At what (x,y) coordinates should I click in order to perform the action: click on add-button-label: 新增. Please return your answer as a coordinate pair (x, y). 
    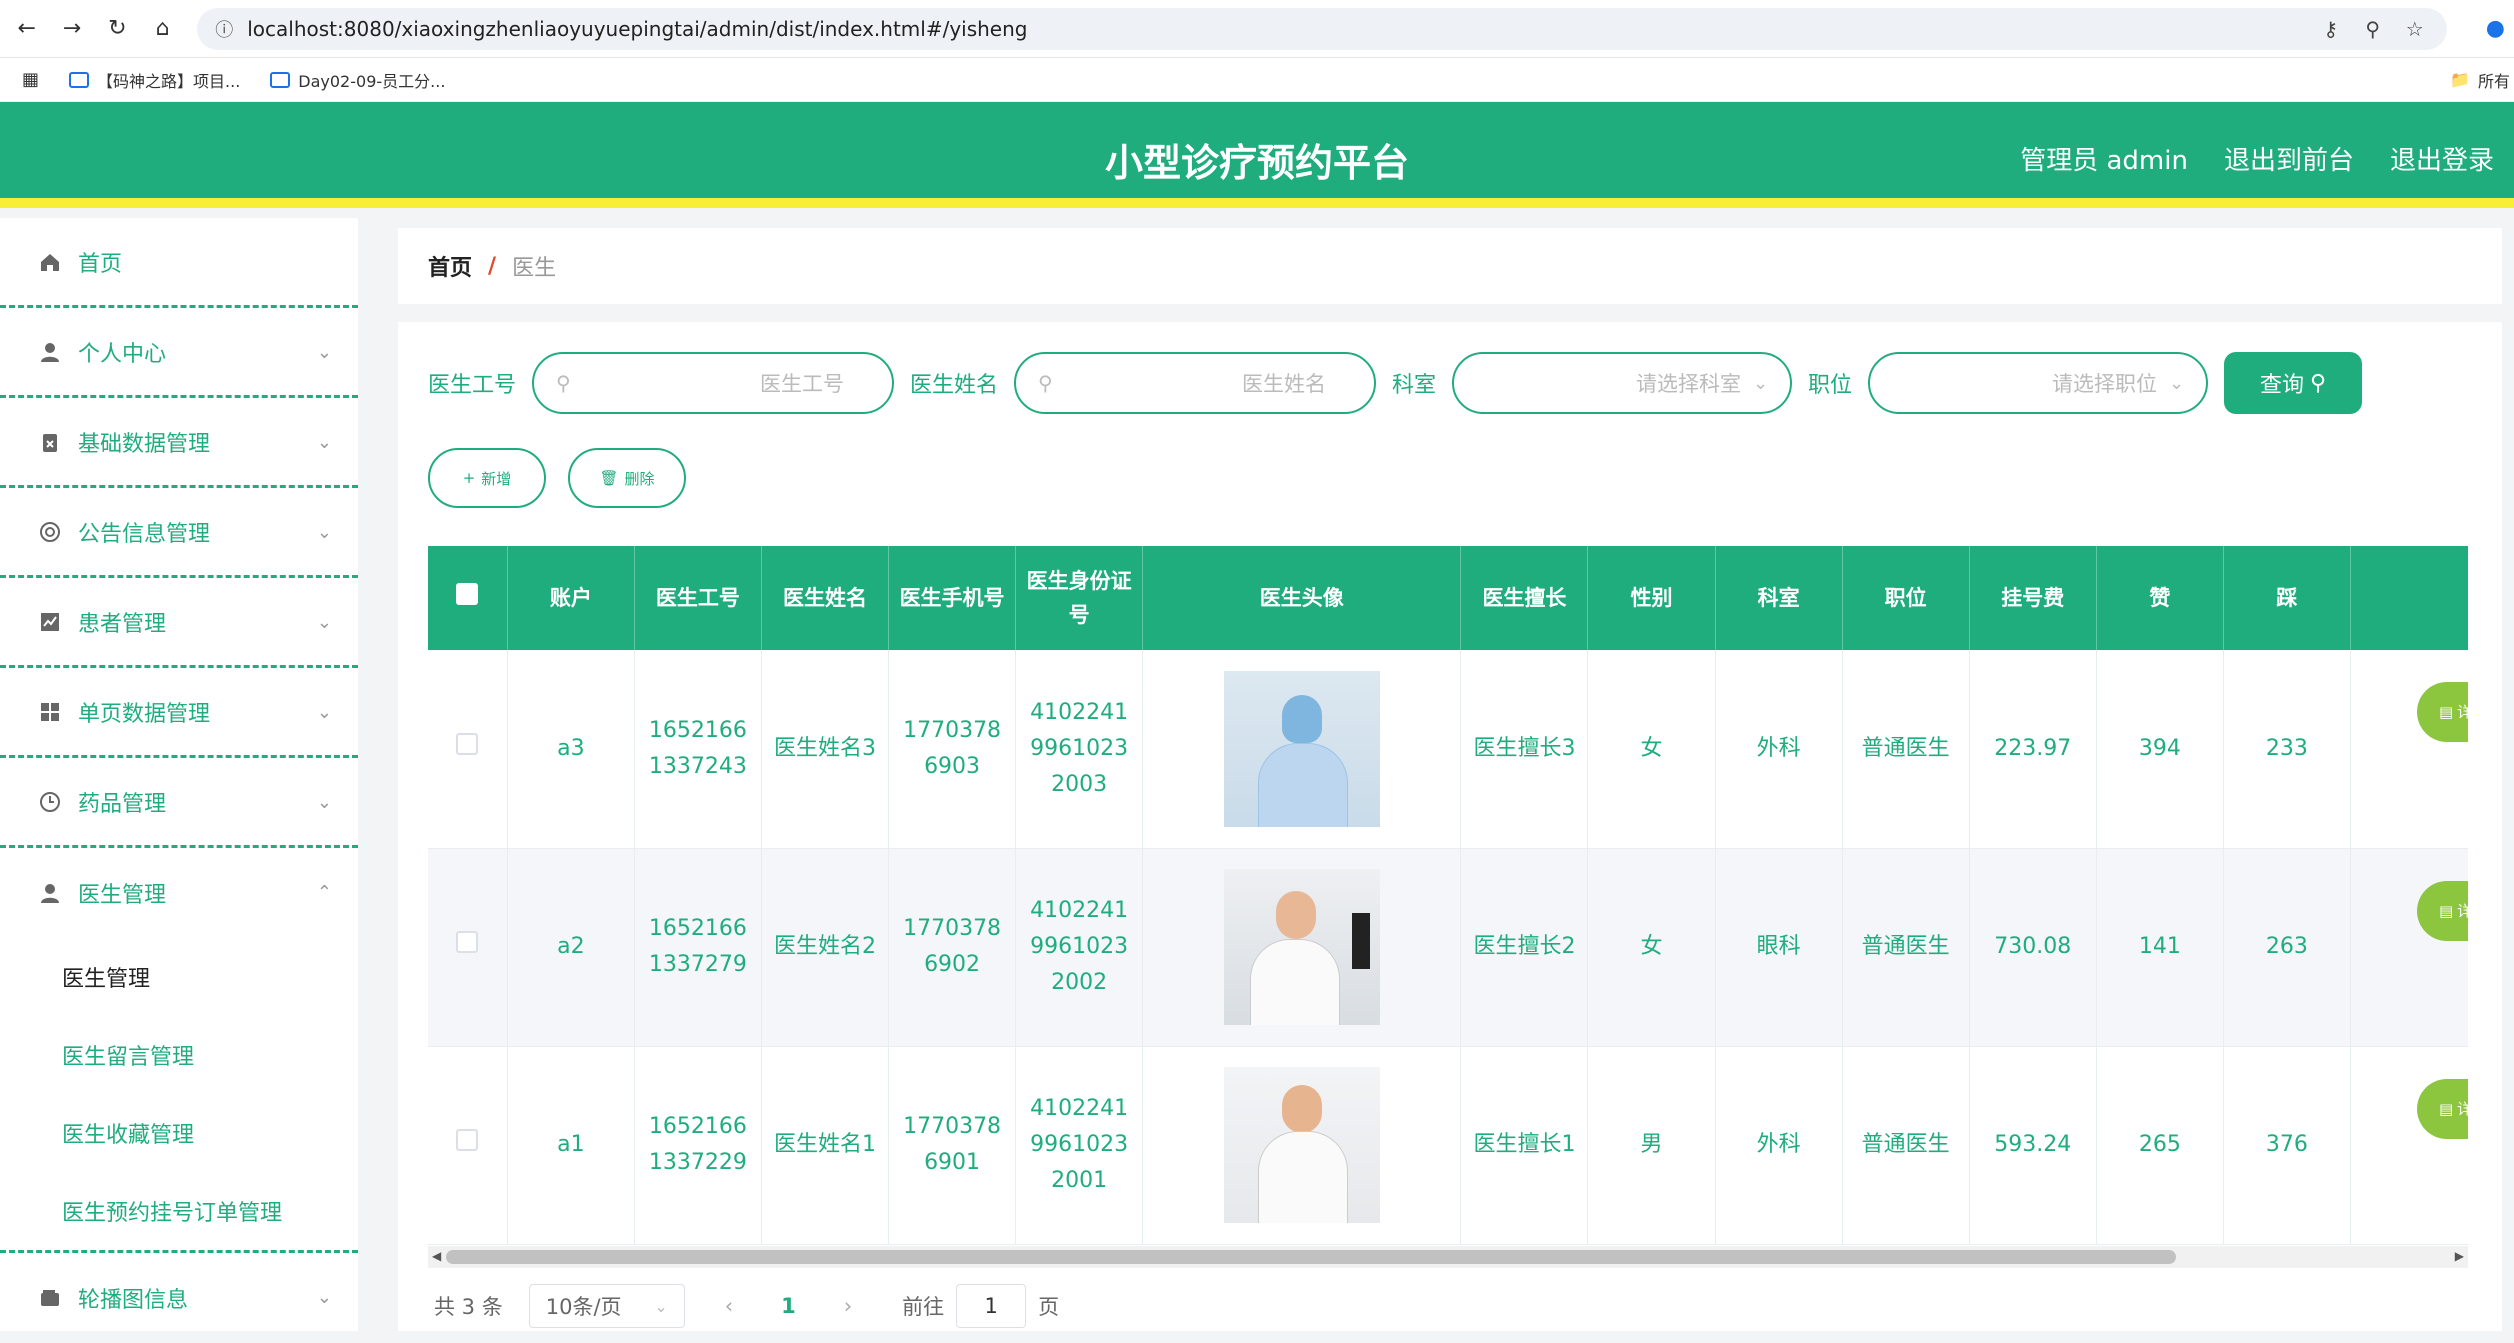
    Looking at the image, I should click on (496, 478).